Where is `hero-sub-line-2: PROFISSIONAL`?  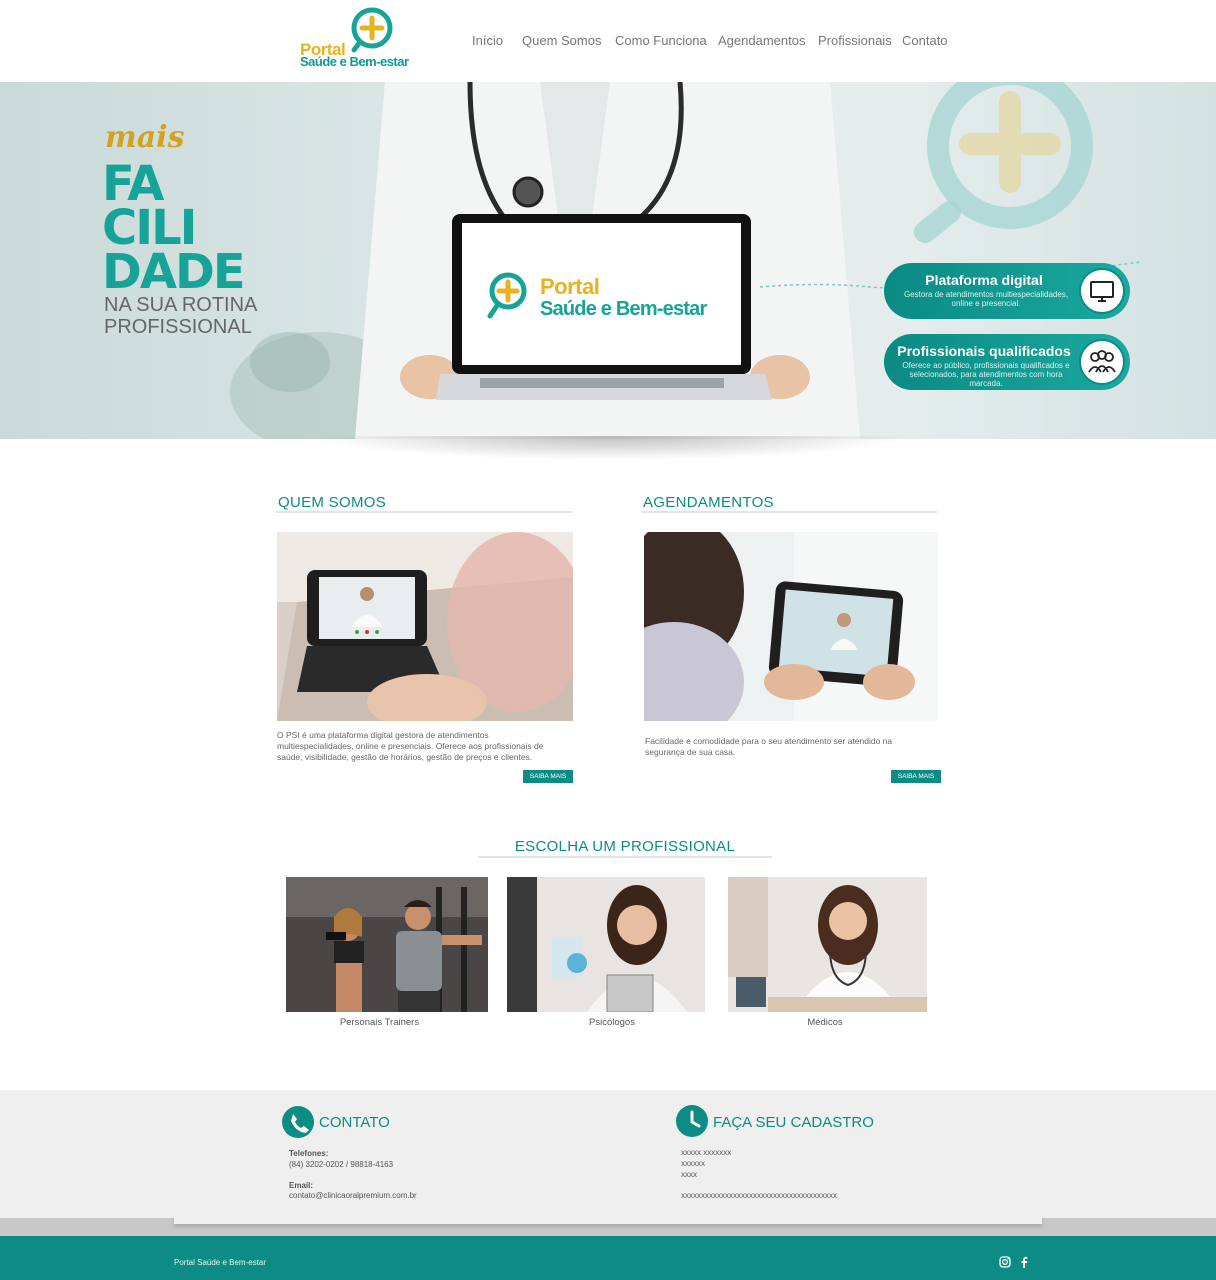
hero-sub-line-2: PROFISSIONAL is located at coordinates (178, 327).